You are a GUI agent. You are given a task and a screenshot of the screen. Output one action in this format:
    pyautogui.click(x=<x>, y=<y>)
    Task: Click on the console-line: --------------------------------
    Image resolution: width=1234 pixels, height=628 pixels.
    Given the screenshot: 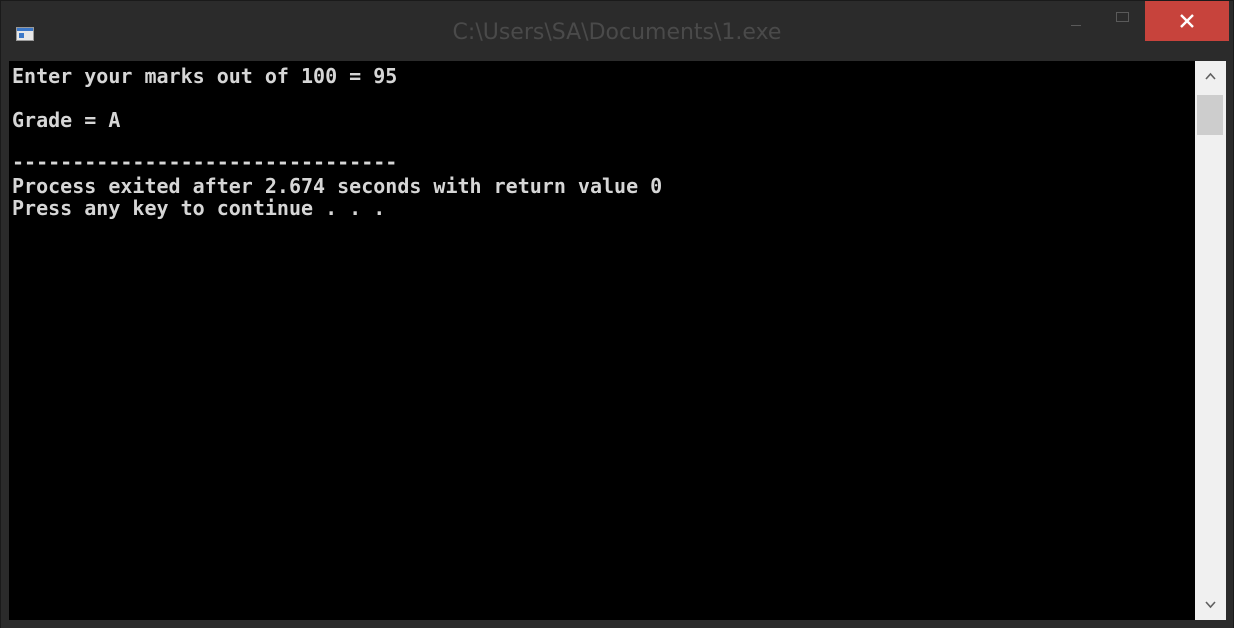 What is the action you would take?
    pyautogui.click(x=205, y=162)
    